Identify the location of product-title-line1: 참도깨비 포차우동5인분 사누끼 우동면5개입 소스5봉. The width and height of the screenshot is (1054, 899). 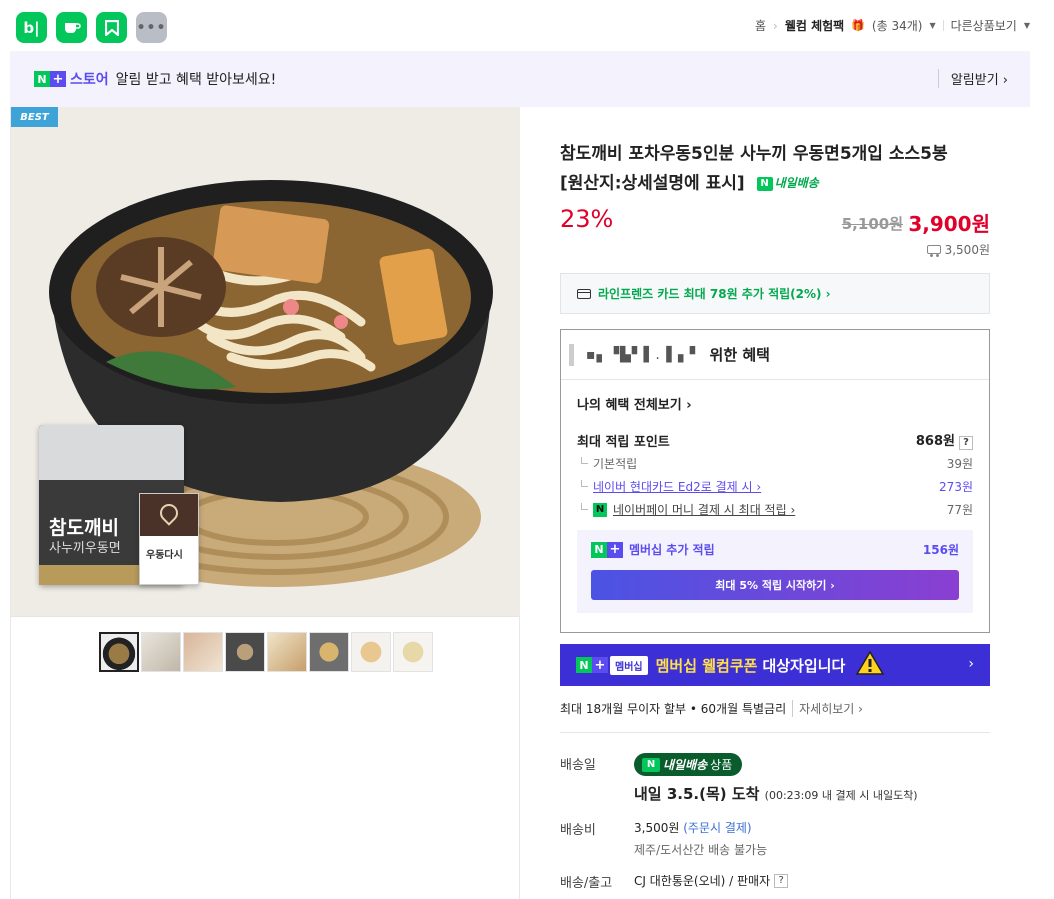
(754, 154).